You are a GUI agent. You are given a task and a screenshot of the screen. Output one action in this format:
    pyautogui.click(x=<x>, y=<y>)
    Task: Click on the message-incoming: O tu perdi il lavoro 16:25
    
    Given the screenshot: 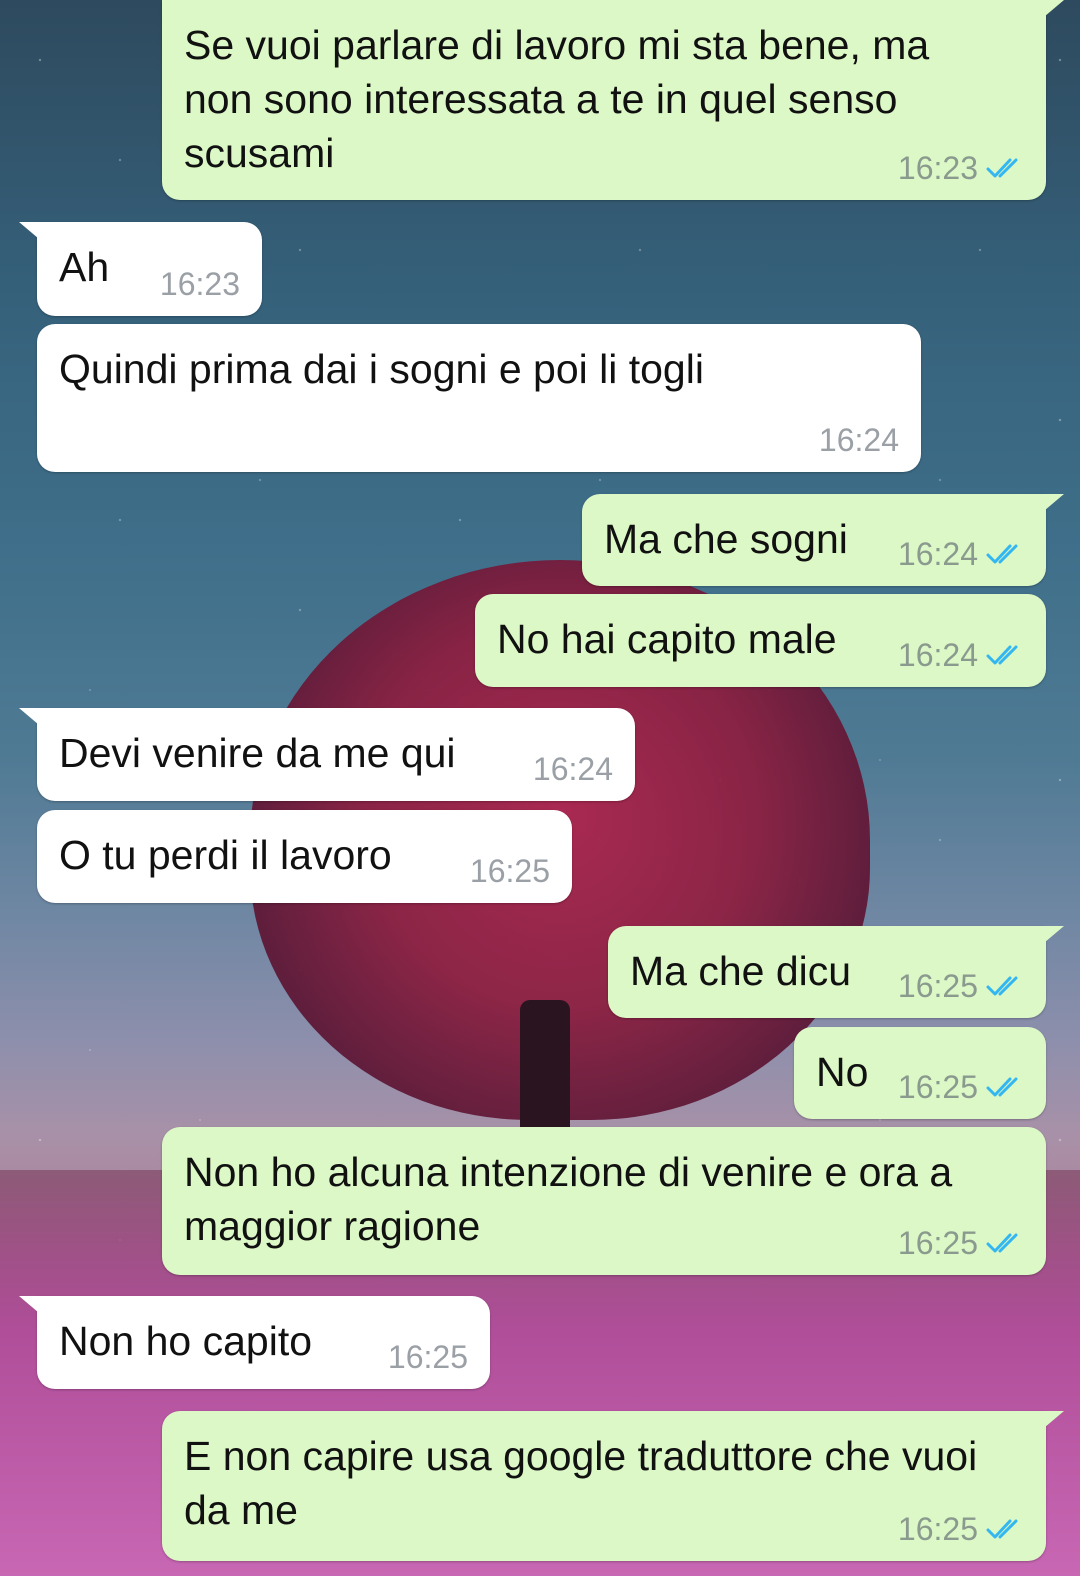 What is the action you would take?
    pyautogui.click(x=304, y=856)
    